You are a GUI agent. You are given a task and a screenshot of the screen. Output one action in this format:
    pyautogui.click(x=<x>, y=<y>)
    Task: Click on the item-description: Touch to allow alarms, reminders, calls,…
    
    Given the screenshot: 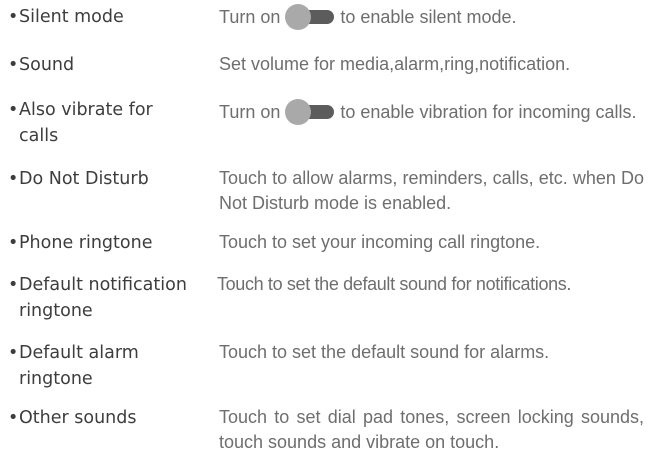 What is the action you would take?
    pyautogui.click(x=431, y=190)
    